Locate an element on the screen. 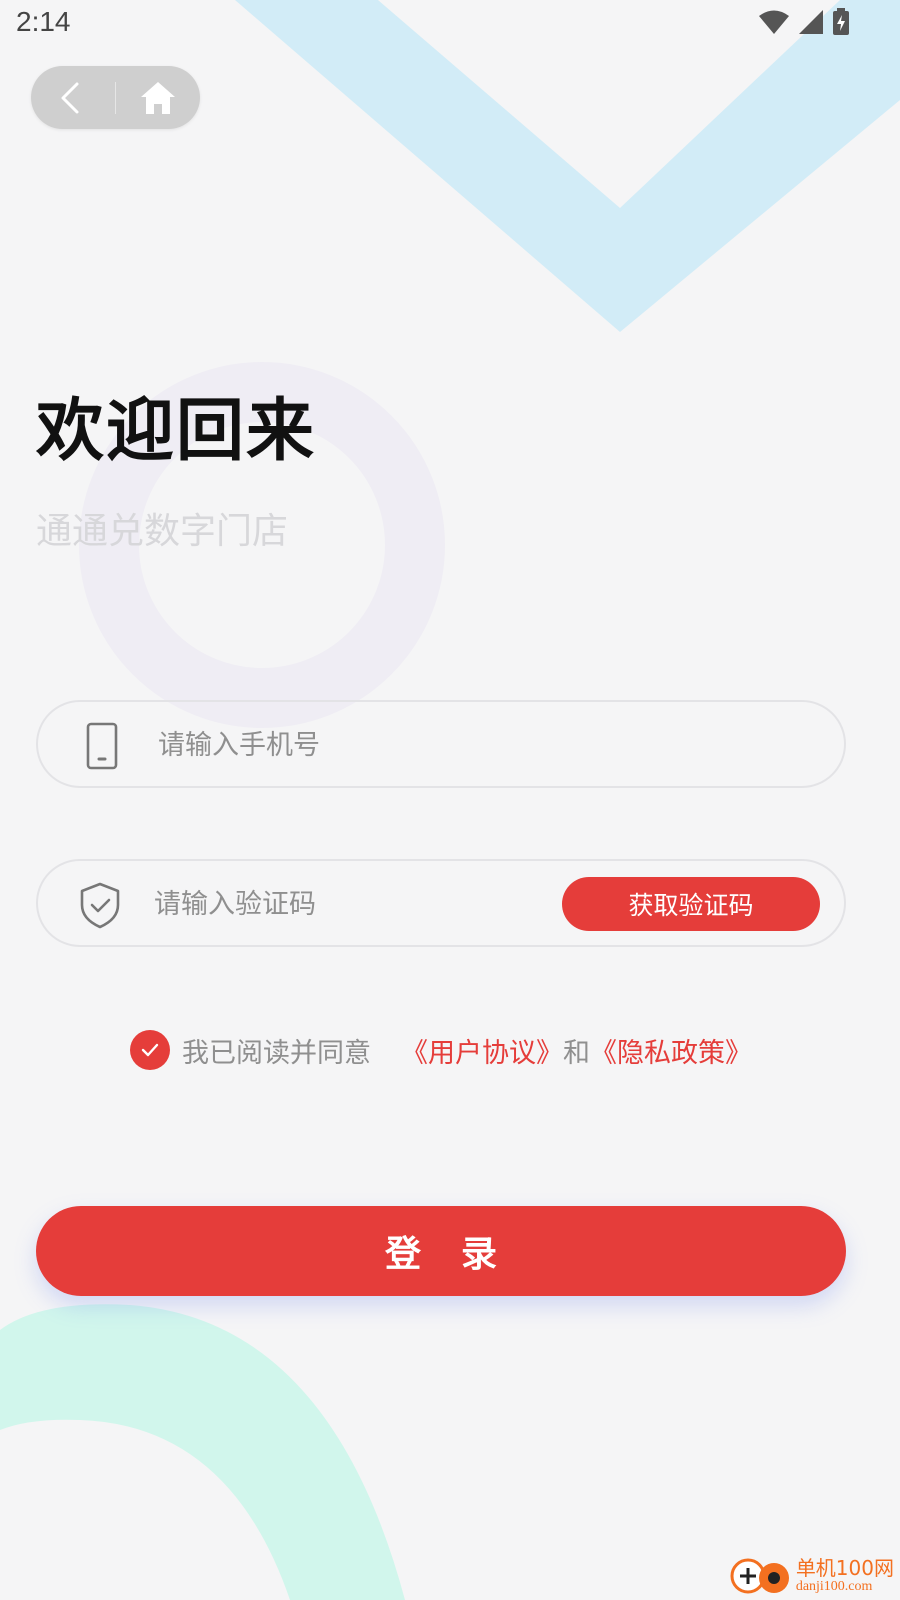  watermark-url: danji100.com is located at coordinates (834, 1586).